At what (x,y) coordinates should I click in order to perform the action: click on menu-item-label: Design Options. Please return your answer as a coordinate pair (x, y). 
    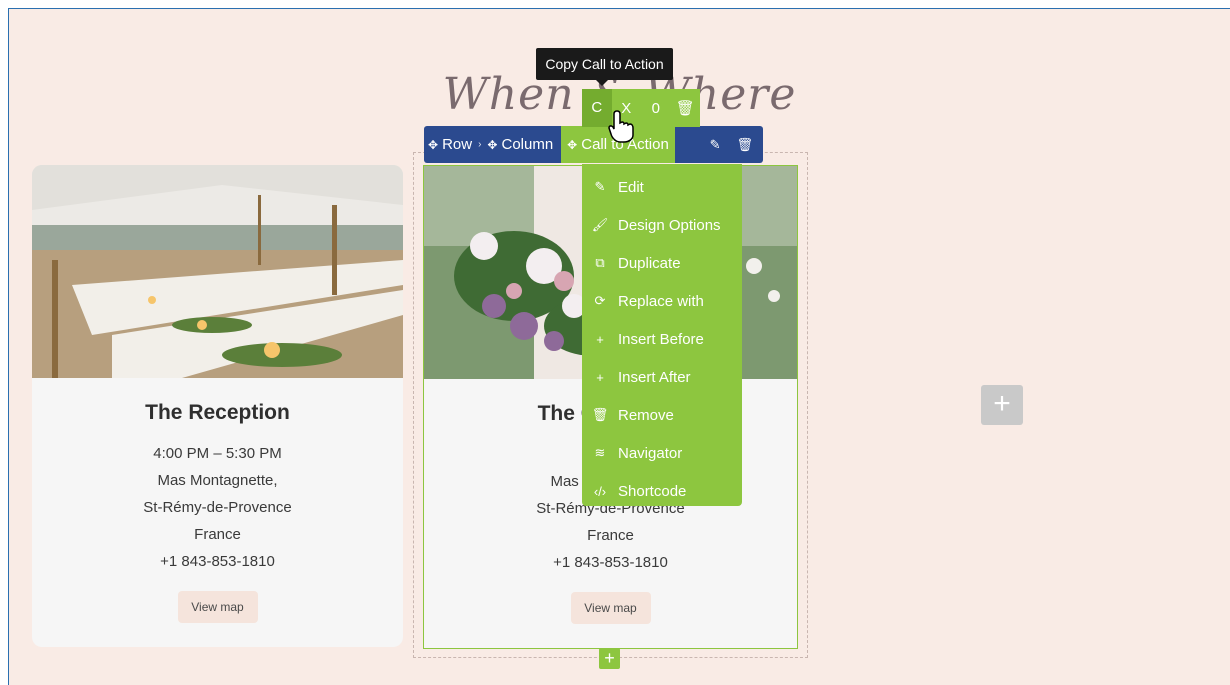
    Looking at the image, I should click on (669, 225).